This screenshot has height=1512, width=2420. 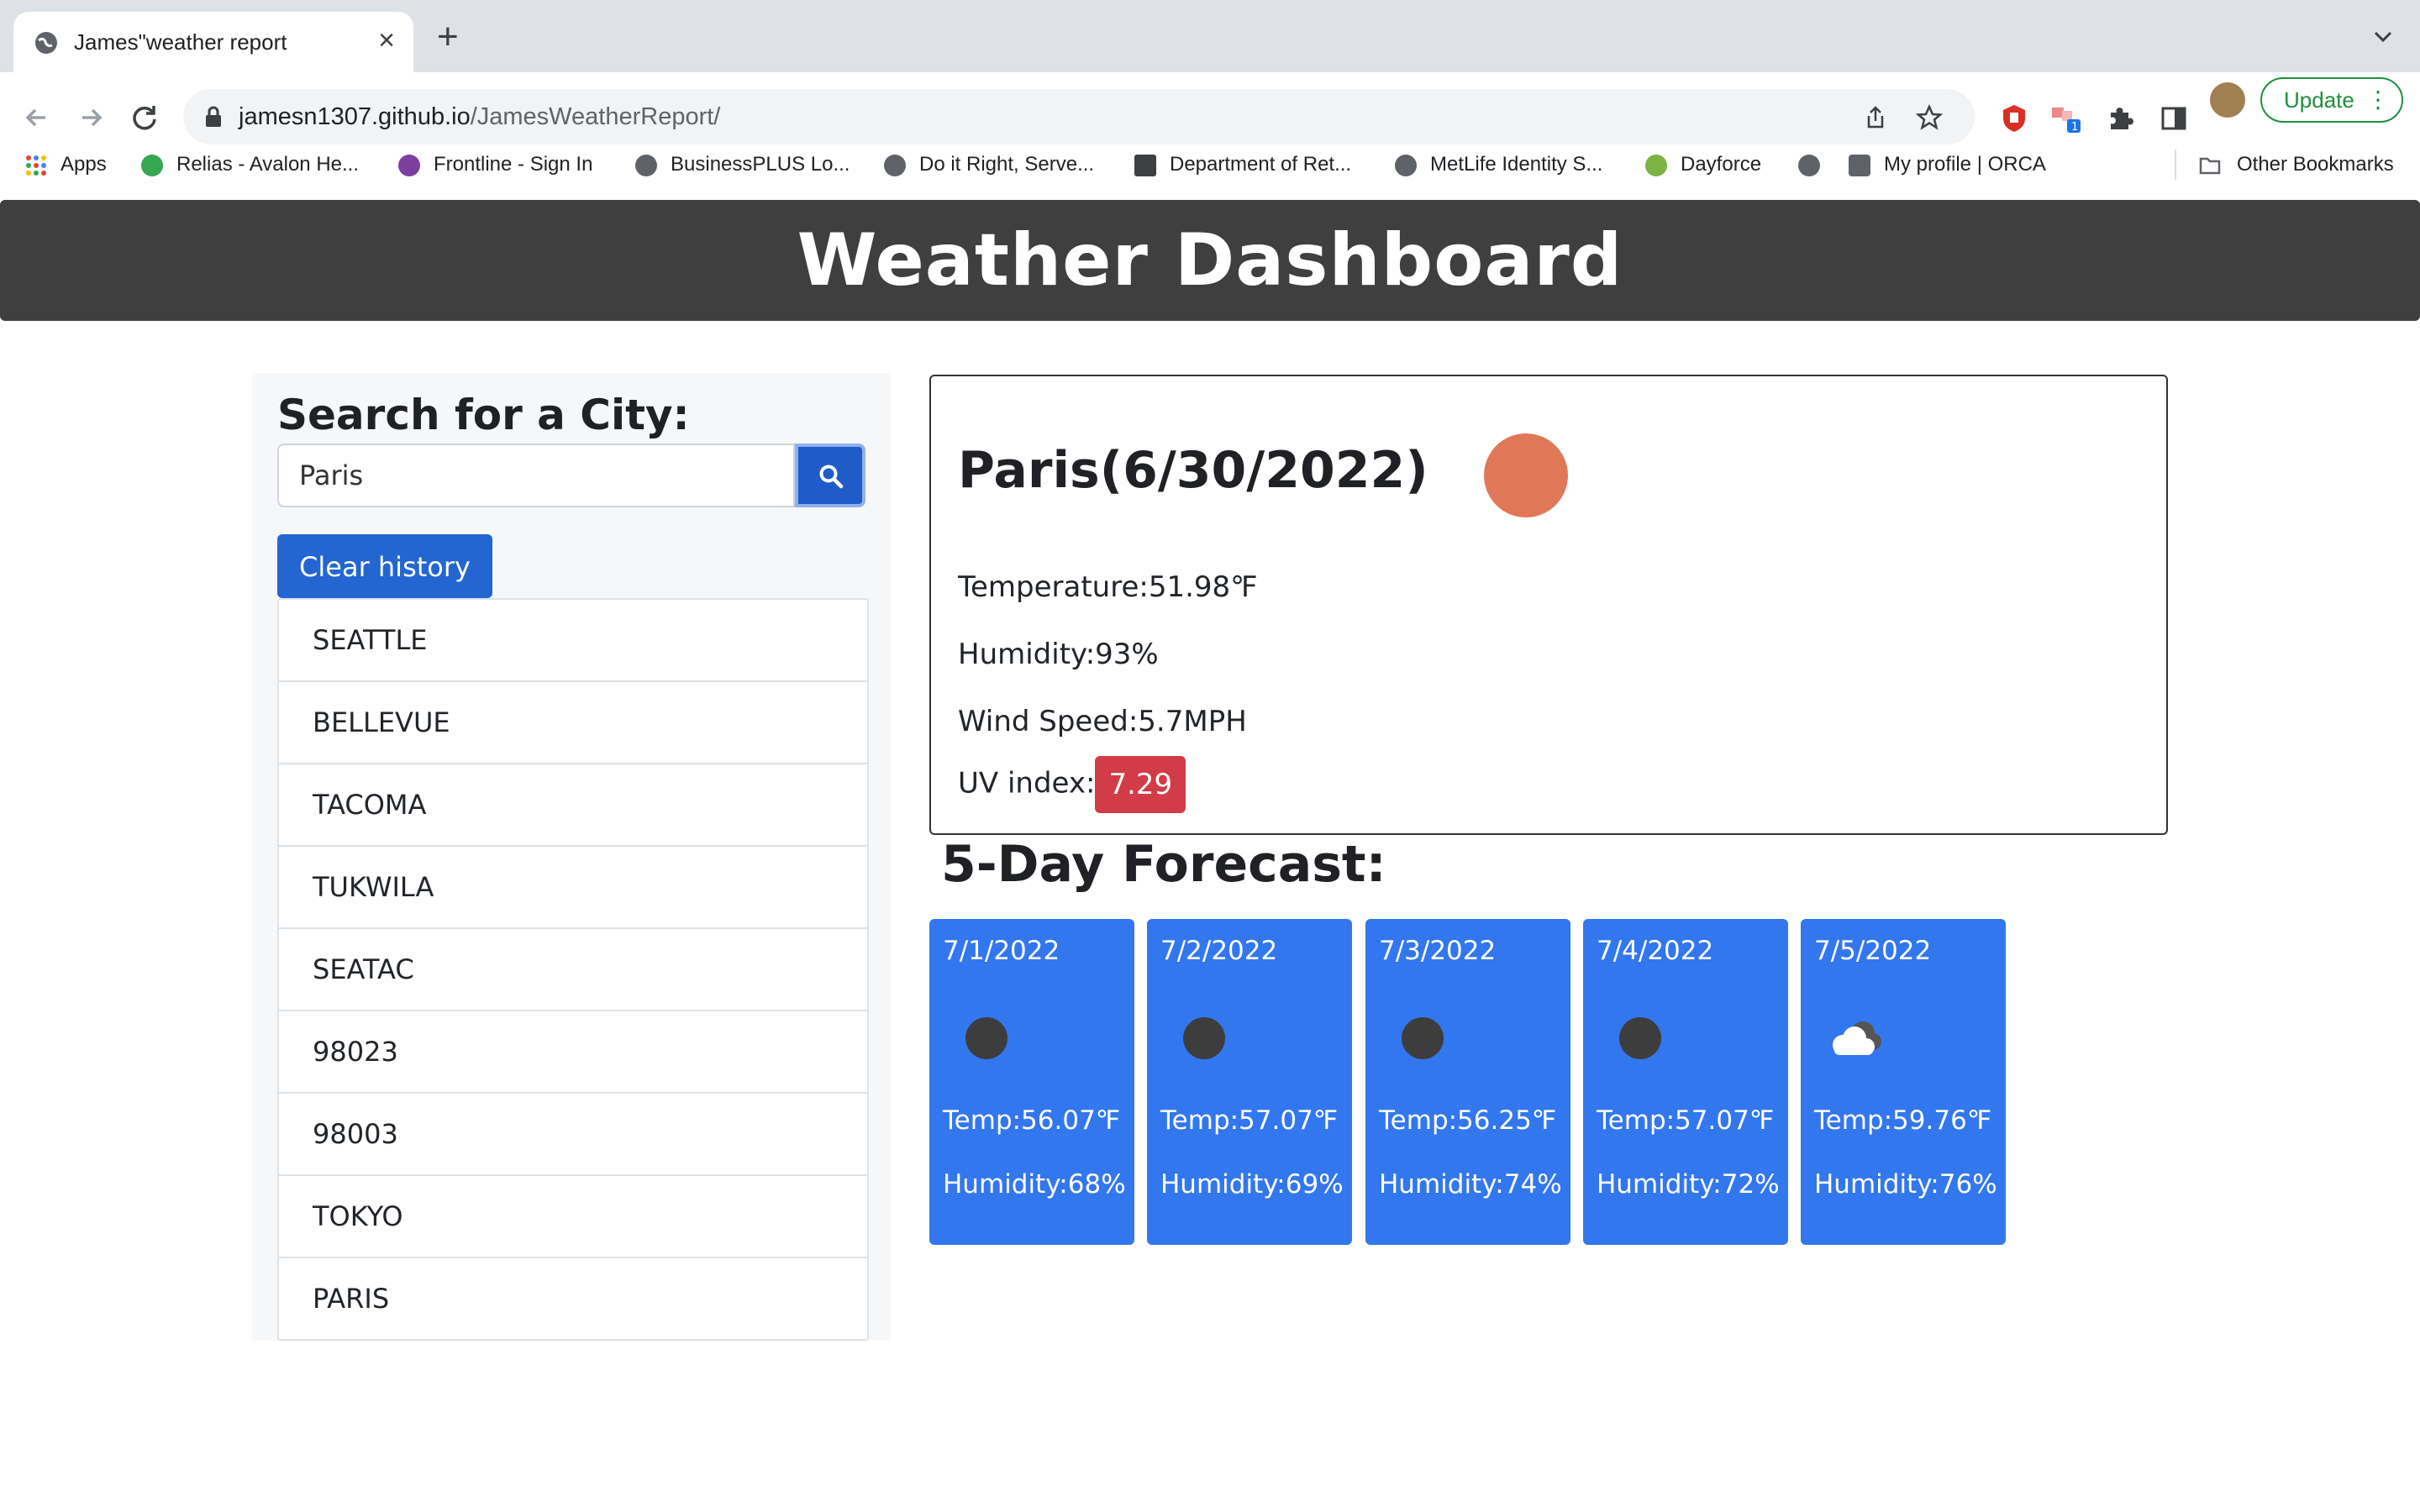 I want to click on forecast-heading: 5-Day Forecast:, so click(x=1164, y=864).